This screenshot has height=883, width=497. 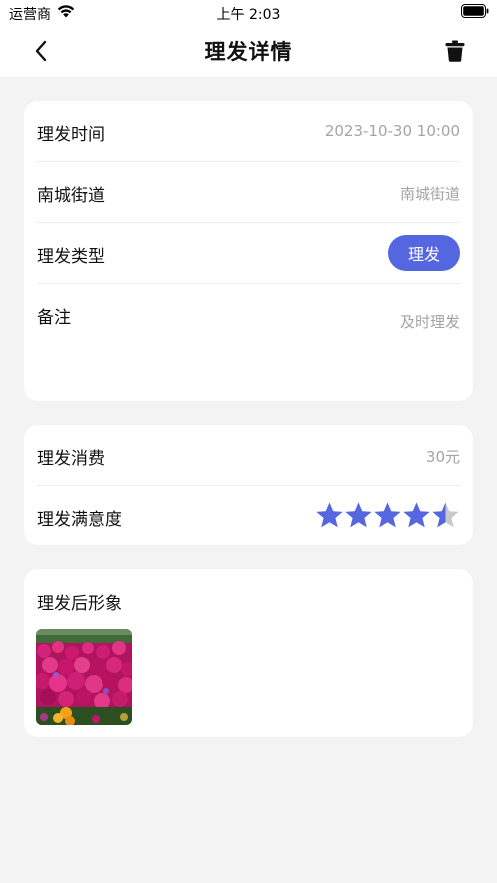 What do you see at coordinates (79, 604) in the screenshot?
I see `photo-title: 理发后形象` at bounding box center [79, 604].